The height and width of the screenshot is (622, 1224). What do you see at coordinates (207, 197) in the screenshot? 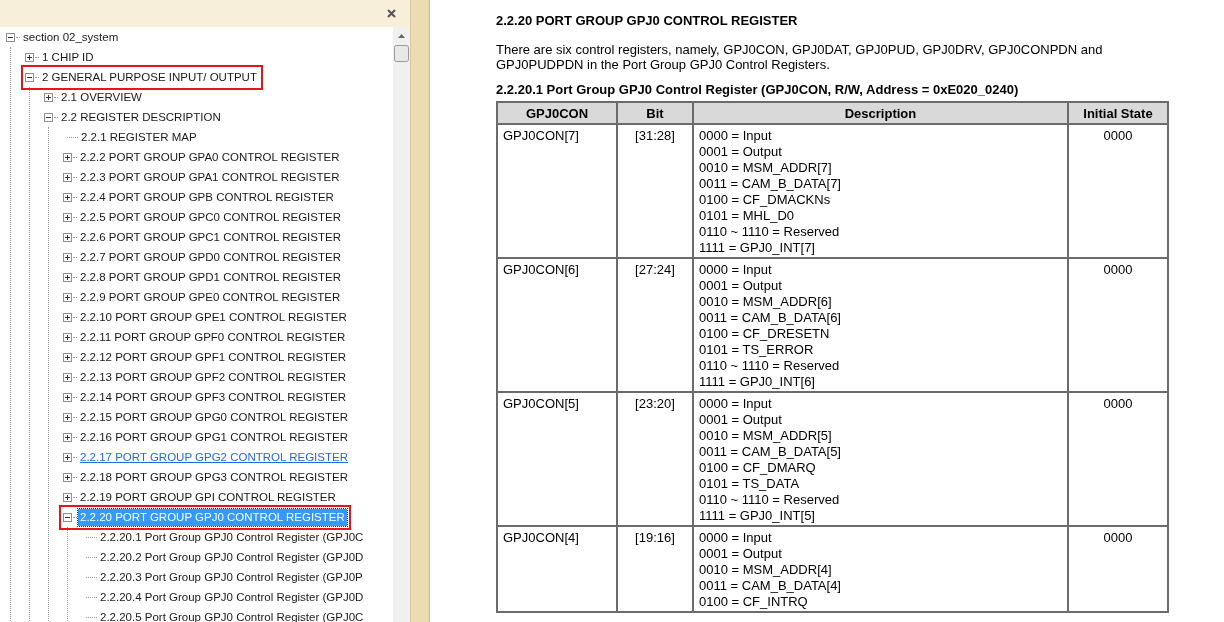
I see `tree-item: 2.2.4 PORT GROUP GPB CONTROL REGISTER` at bounding box center [207, 197].